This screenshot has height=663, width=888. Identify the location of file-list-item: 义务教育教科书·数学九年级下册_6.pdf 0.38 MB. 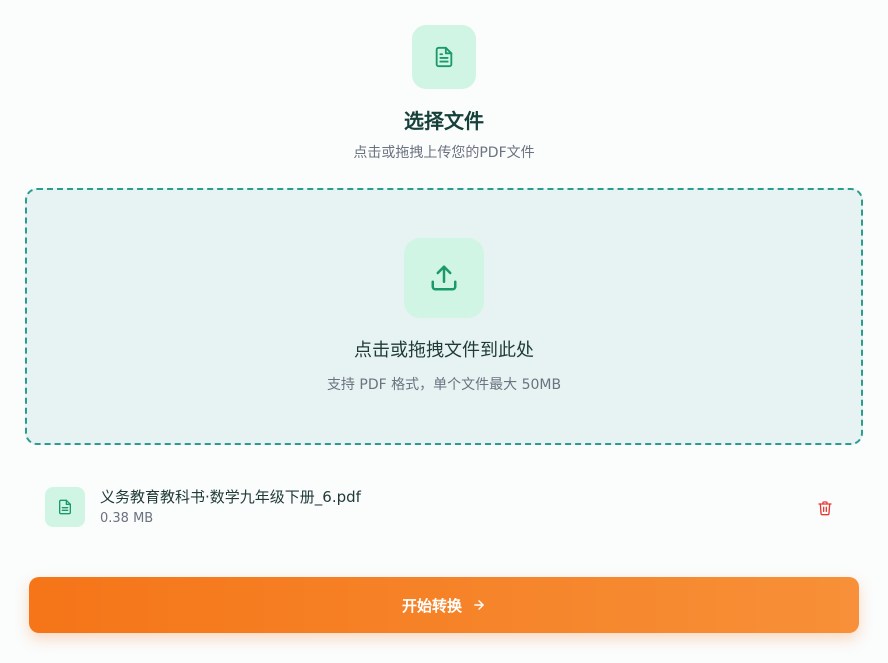
(444, 508).